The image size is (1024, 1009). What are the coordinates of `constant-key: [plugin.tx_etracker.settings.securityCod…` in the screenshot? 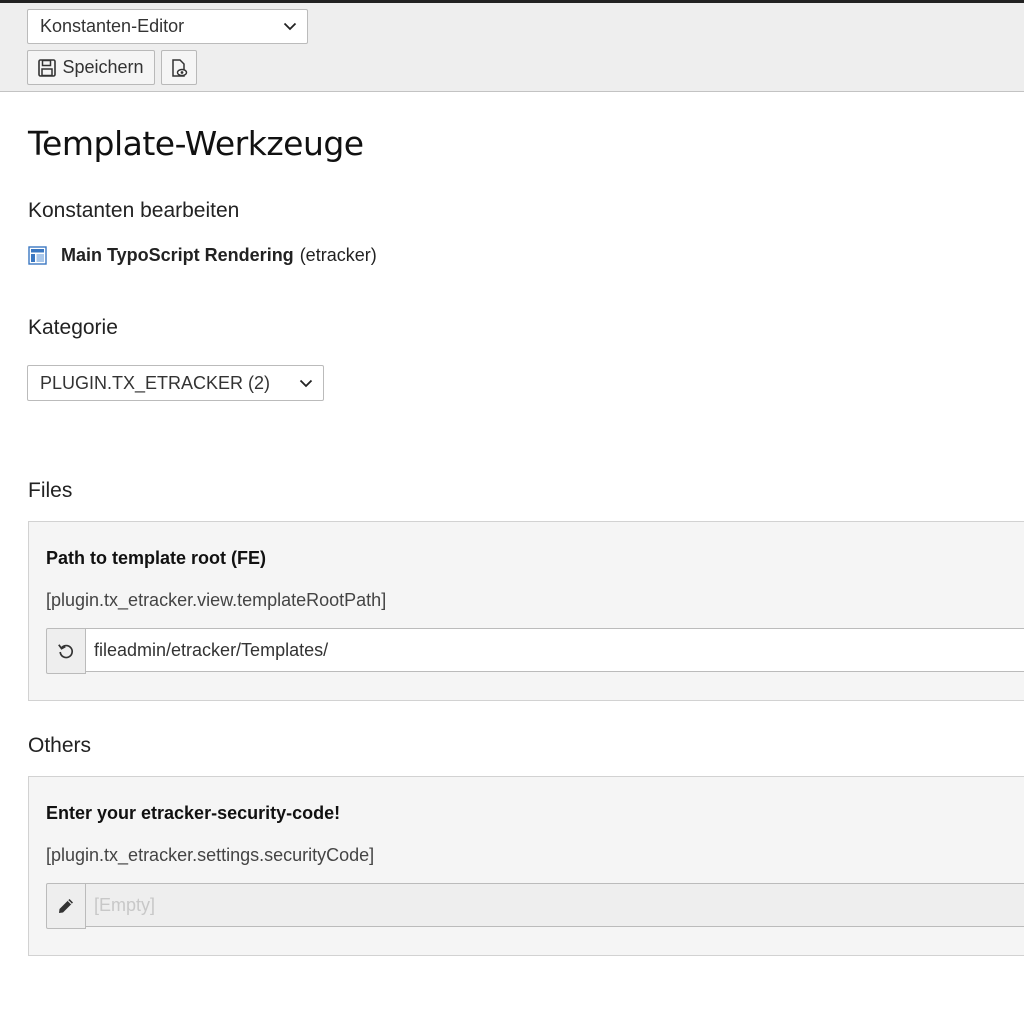 It's located at (210, 855).